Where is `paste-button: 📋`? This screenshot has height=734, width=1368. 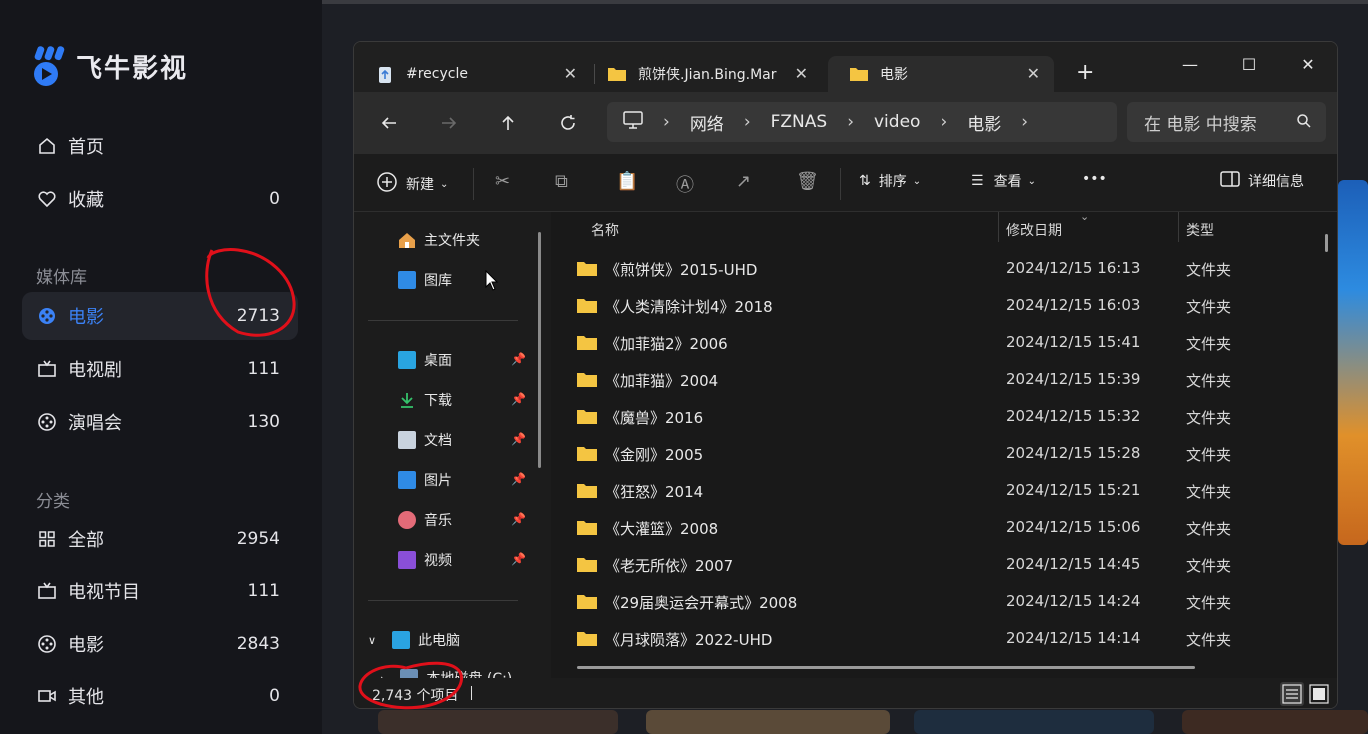
paste-button: 📋 is located at coordinates (627, 181).